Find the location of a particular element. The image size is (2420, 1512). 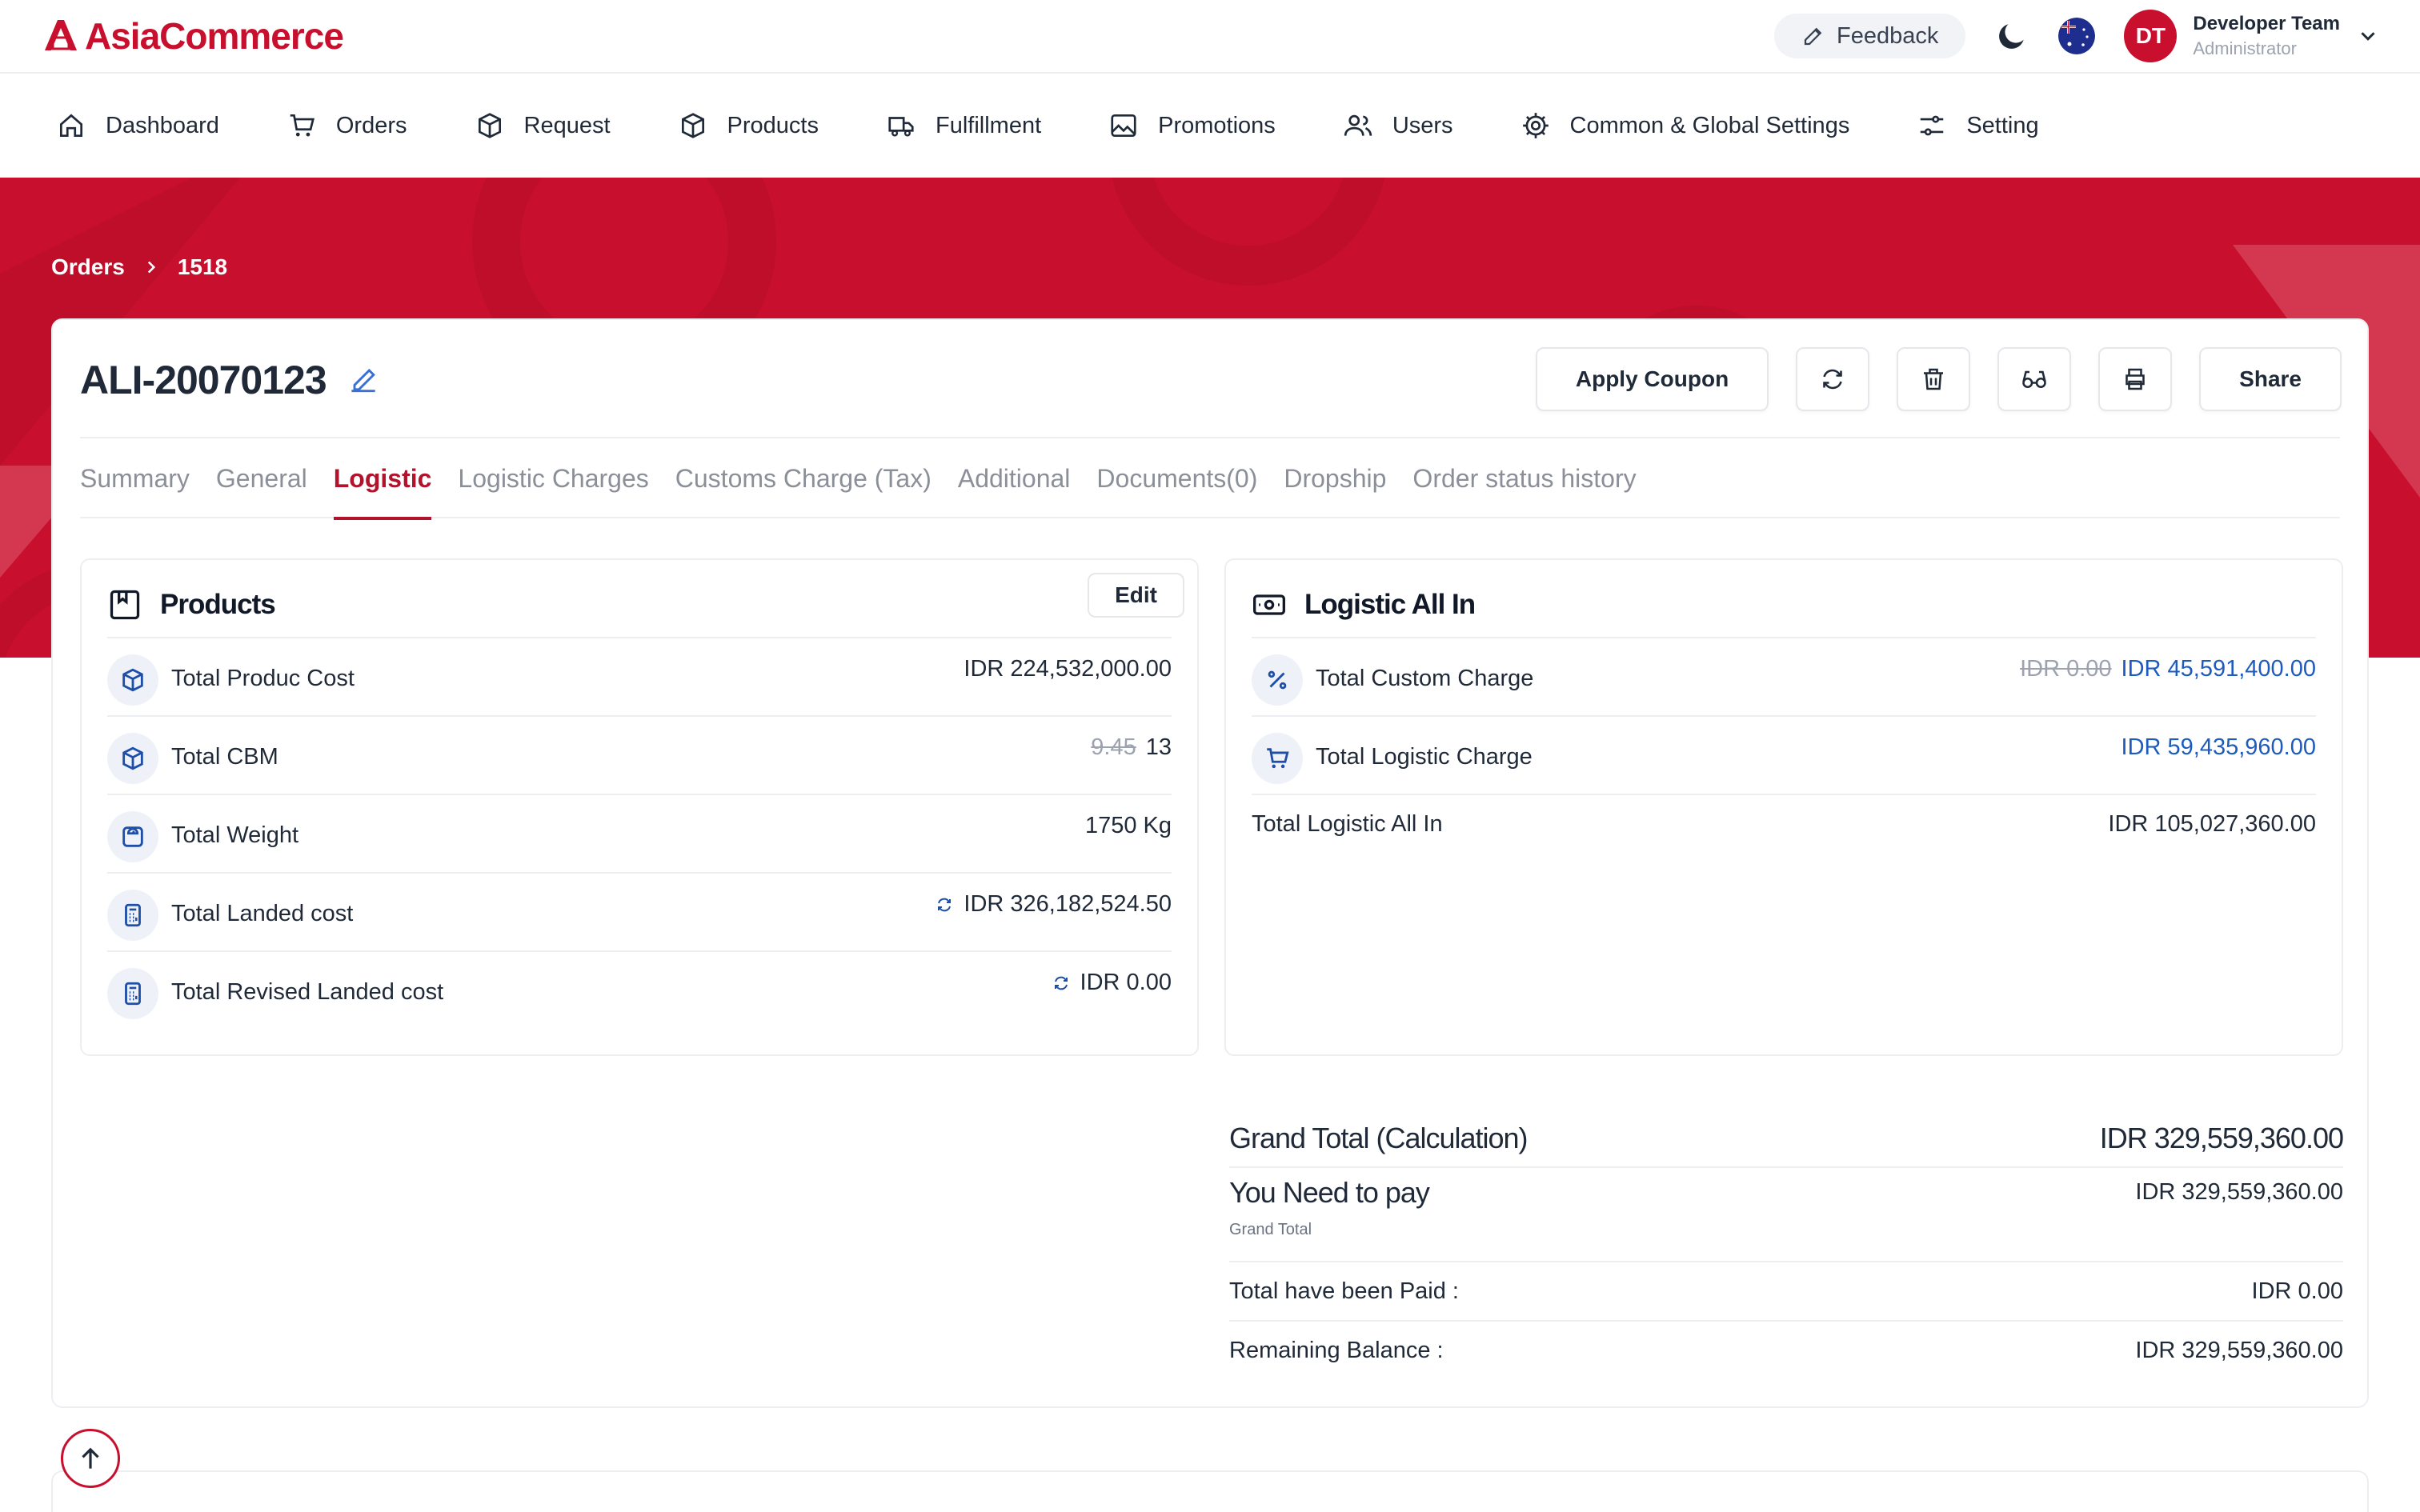

row-label: Total Weight is located at coordinates (235, 835).